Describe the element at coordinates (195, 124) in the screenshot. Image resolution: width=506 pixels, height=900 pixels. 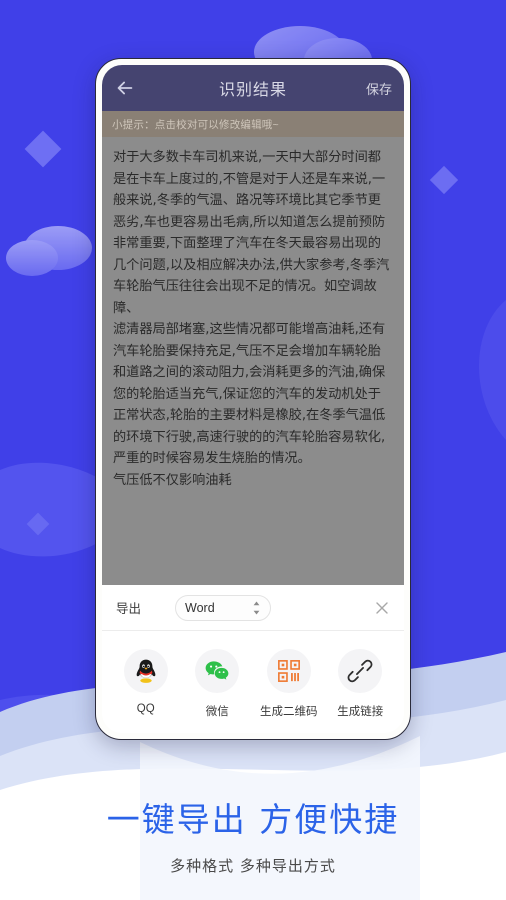
I see `tip-text: 小提示：点击校对可以修改编辑哦~` at that location.